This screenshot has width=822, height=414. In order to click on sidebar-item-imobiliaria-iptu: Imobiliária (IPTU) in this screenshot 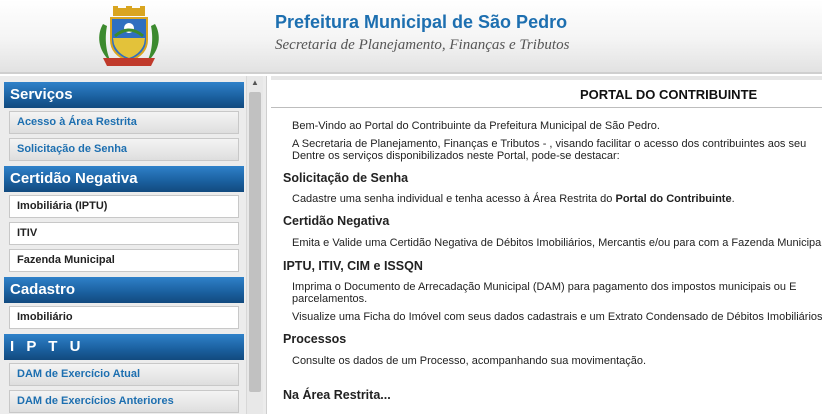, I will do `click(124, 206)`.